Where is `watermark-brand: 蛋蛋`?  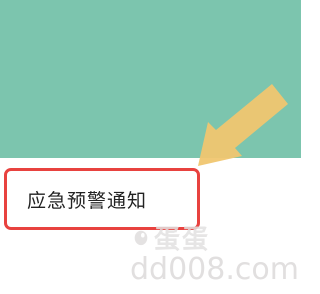 watermark-brand: 蛋蛋 is located at coordinates (207, 237).